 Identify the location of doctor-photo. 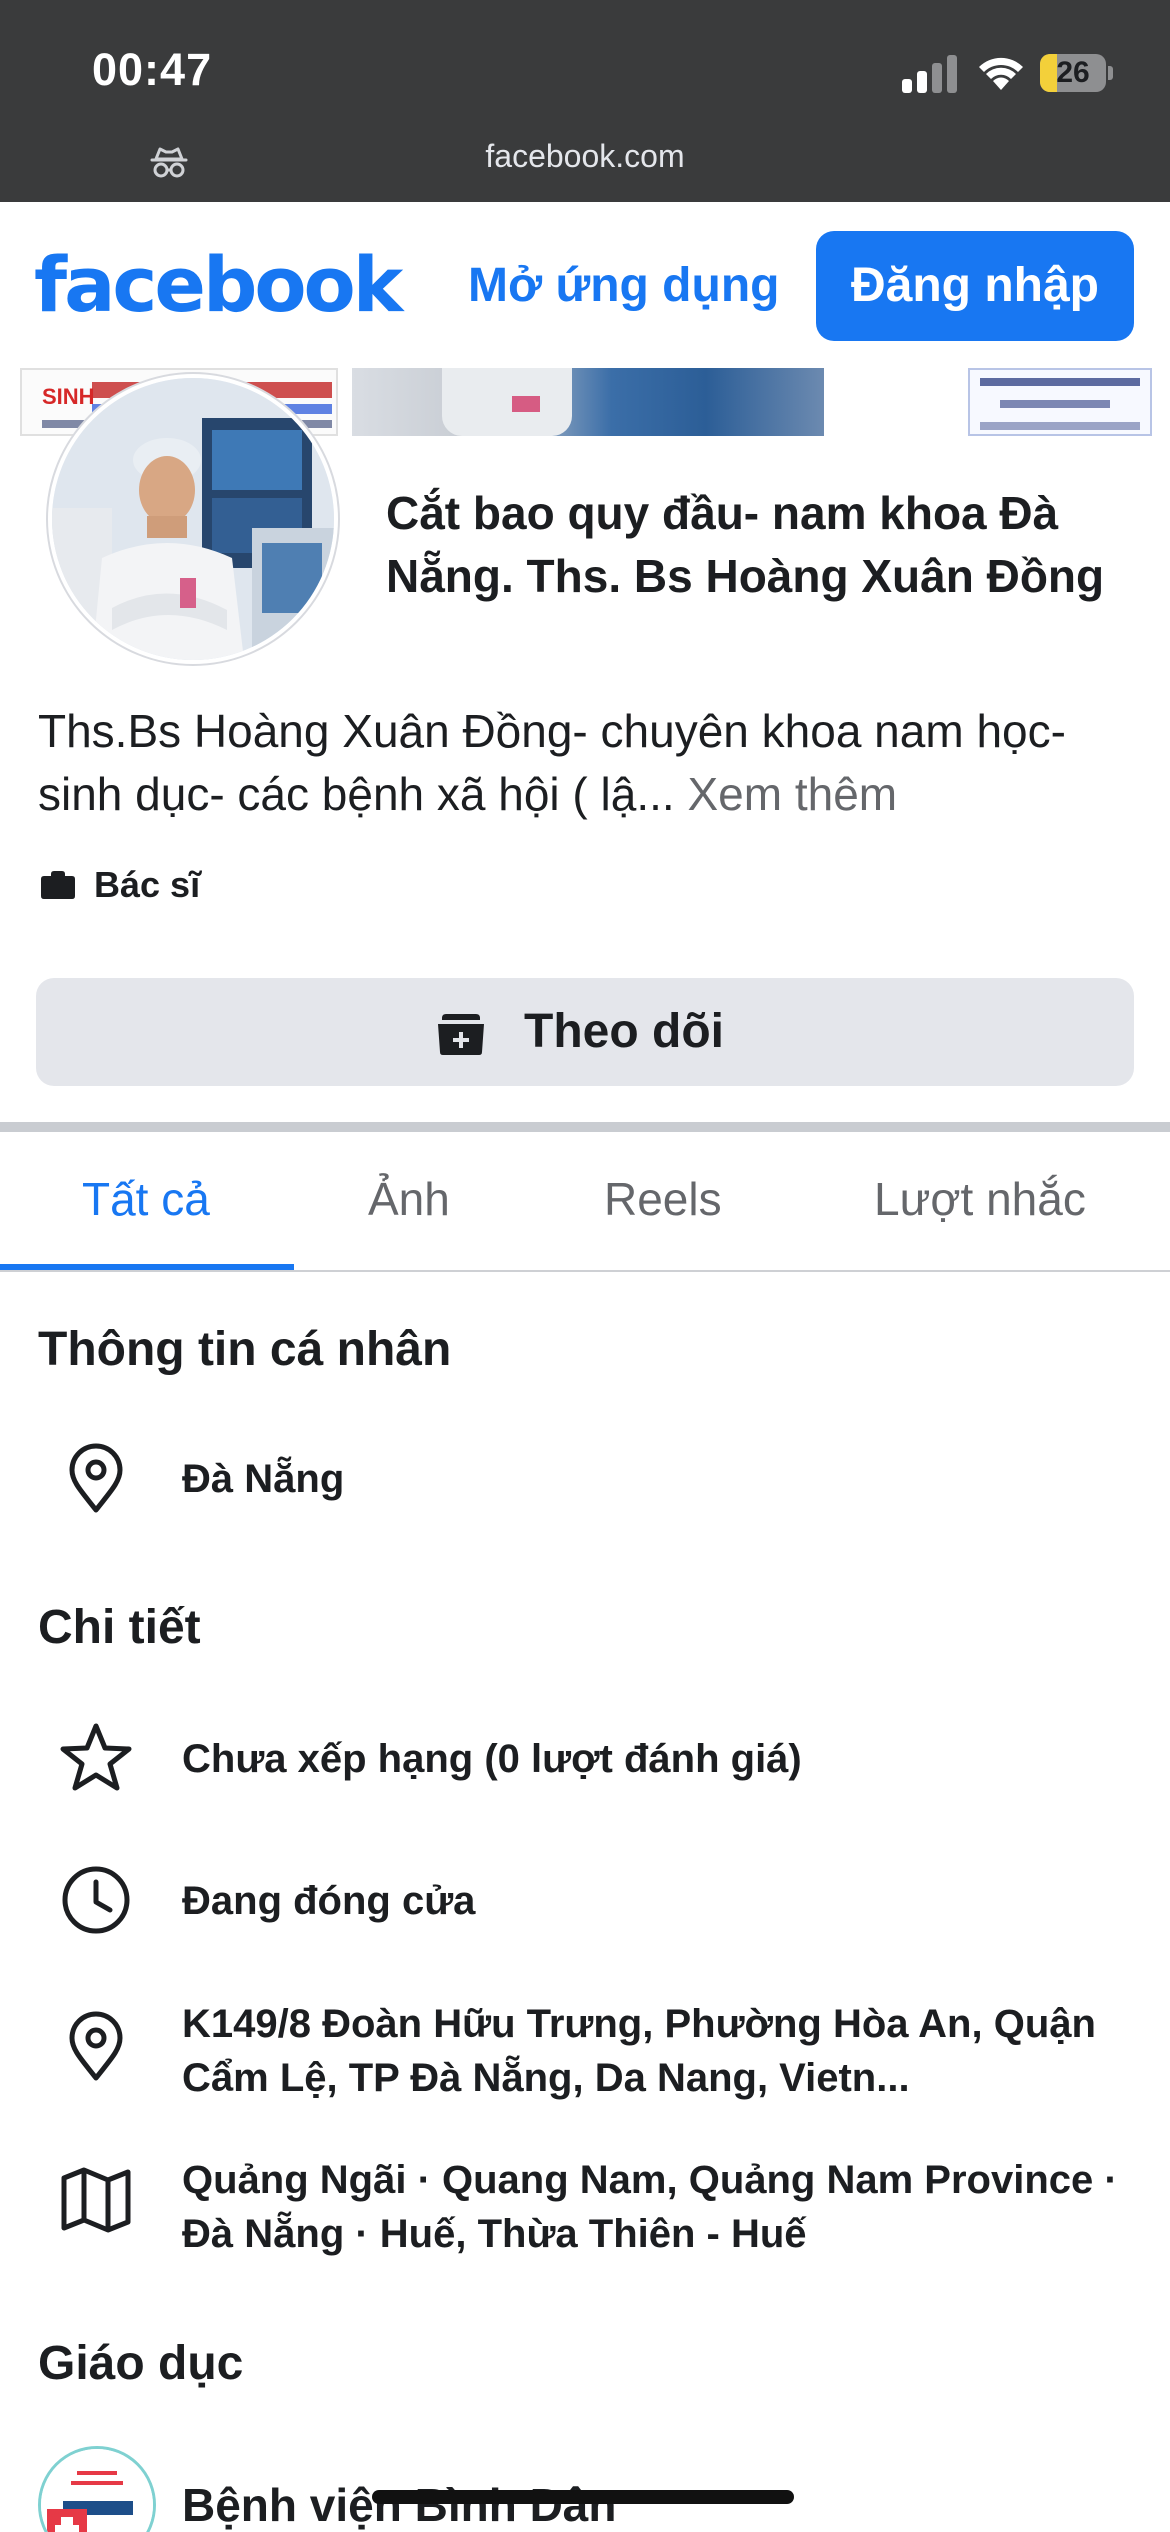
(193, 519).